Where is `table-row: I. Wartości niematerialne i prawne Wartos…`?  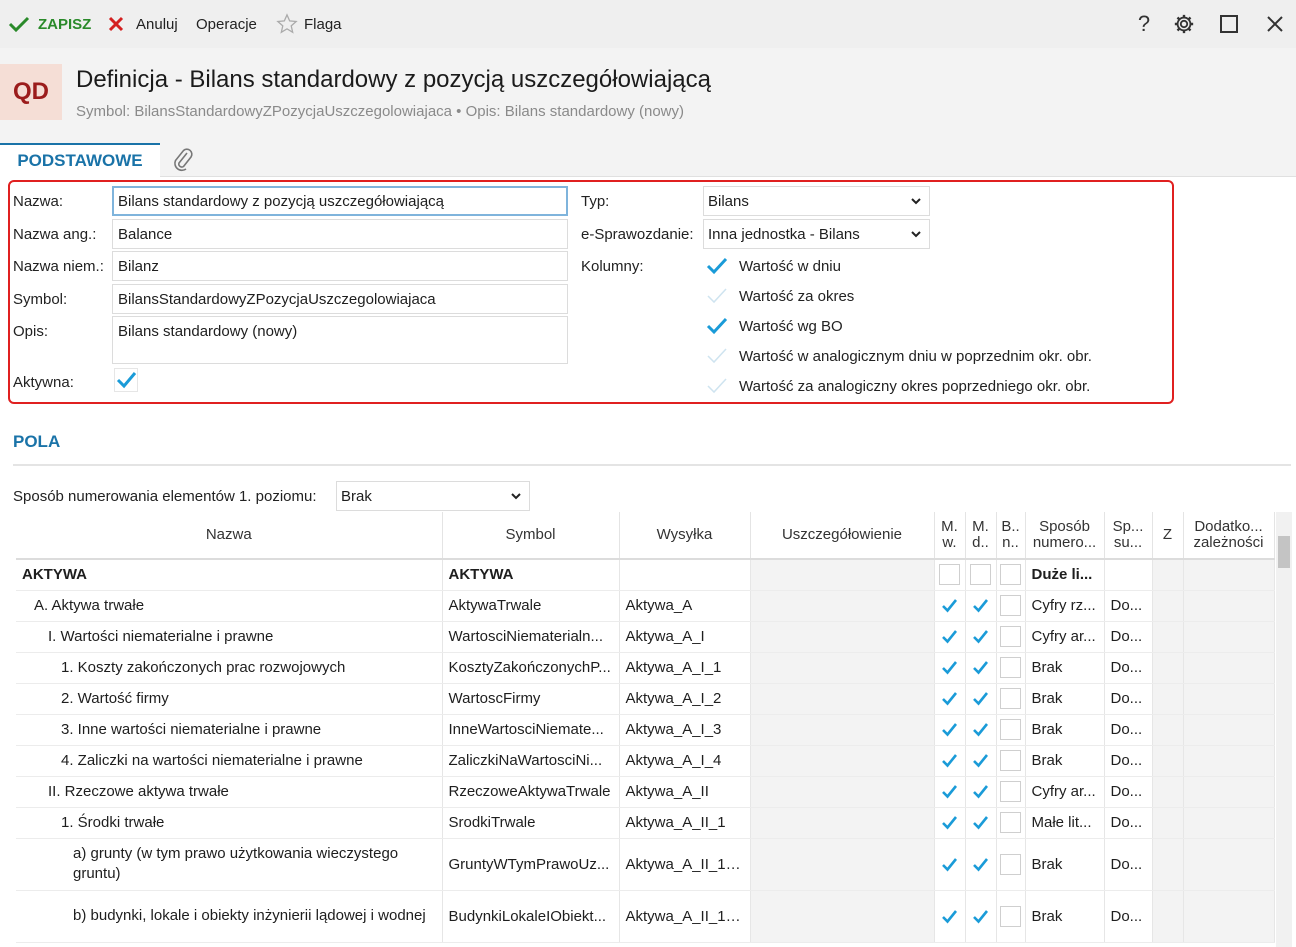
table-row: I. Wartości niematerialne i prawne Wartos… is located at coordinates (645, 637).